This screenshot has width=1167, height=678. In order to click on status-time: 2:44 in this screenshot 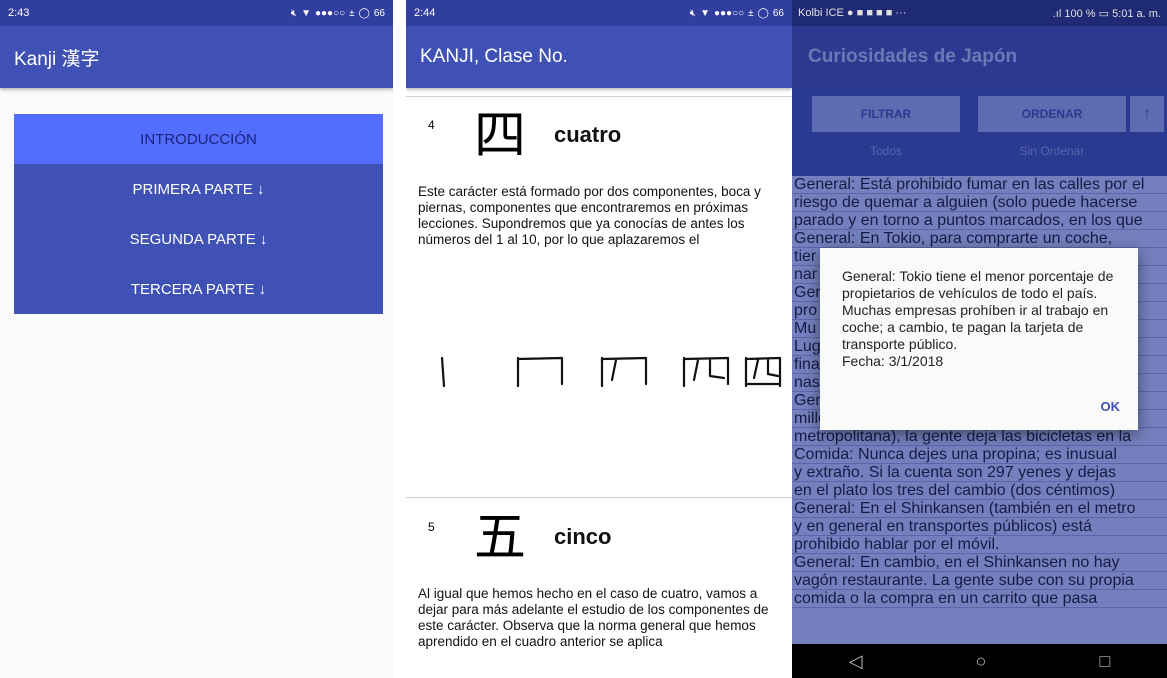, I will do `click(425, 13)`.